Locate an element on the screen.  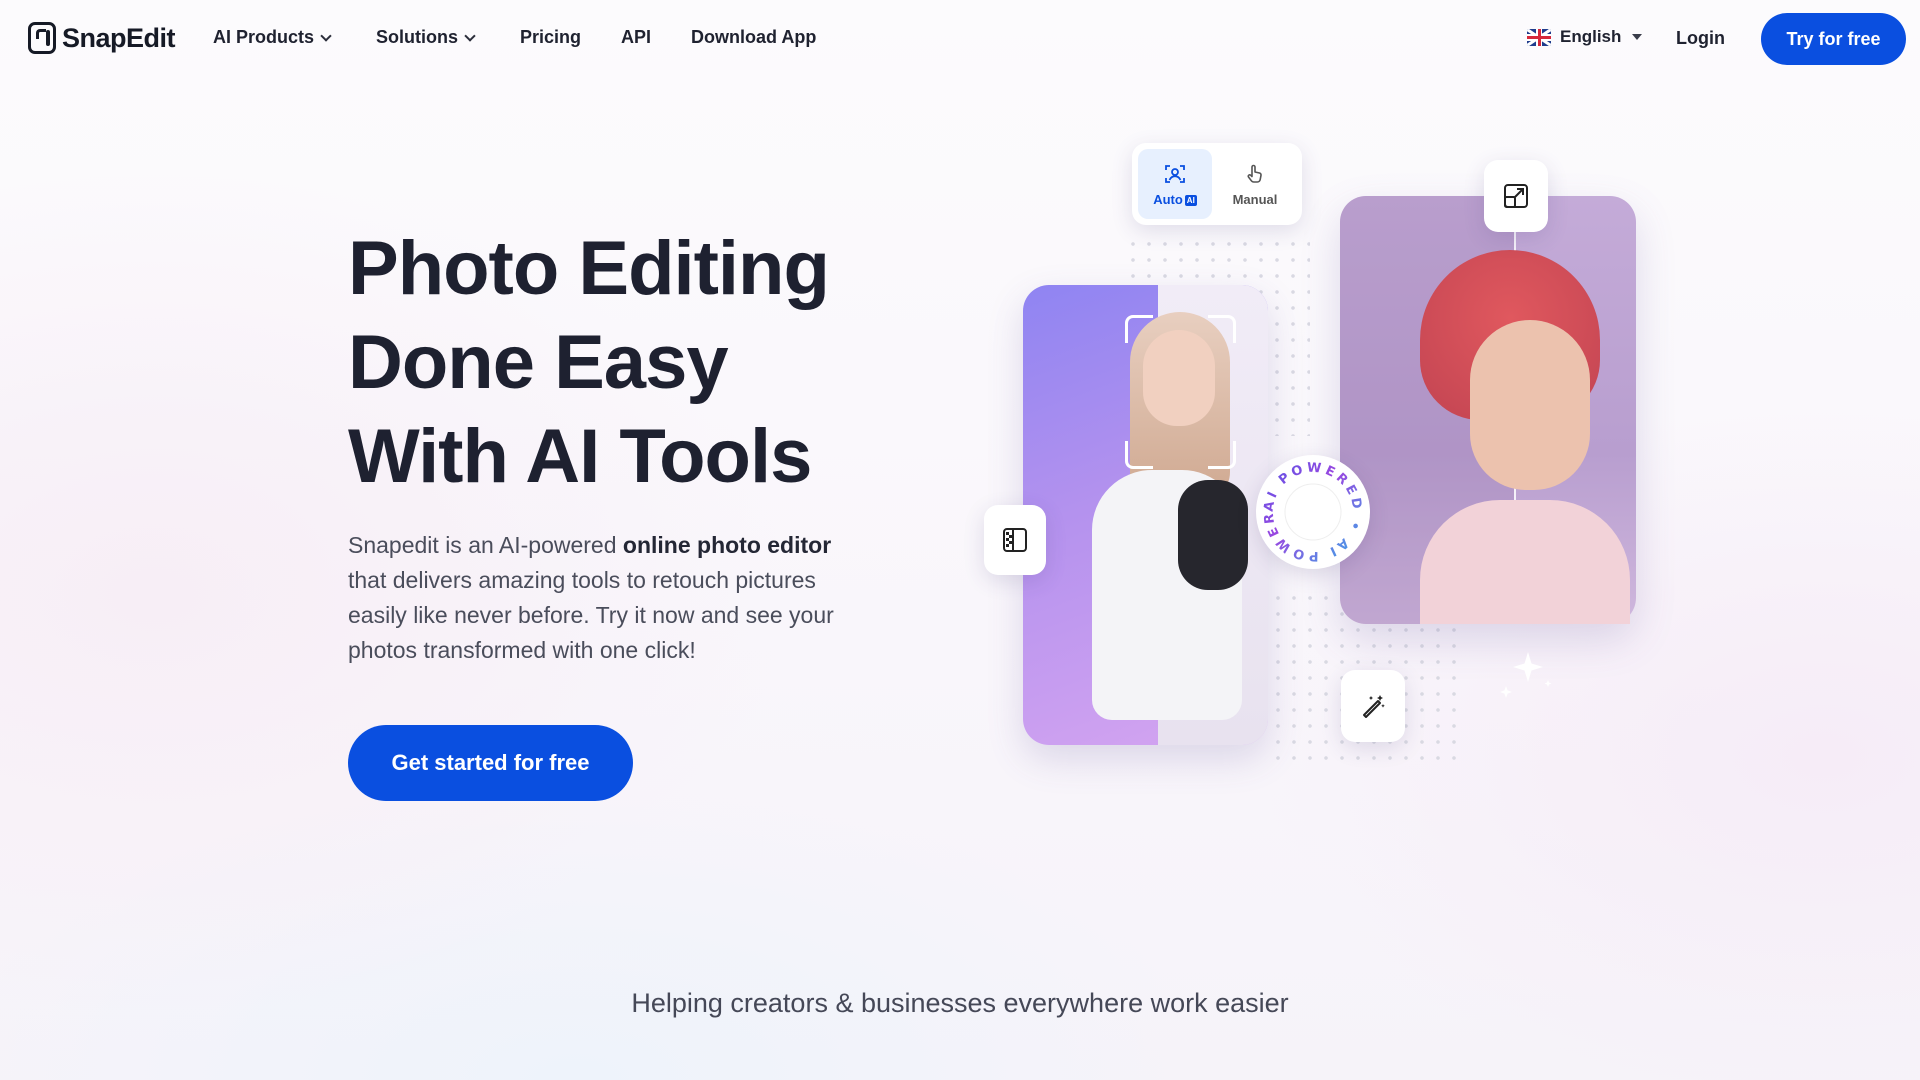
caret-down-icon is located at coordinates (1637, 37).